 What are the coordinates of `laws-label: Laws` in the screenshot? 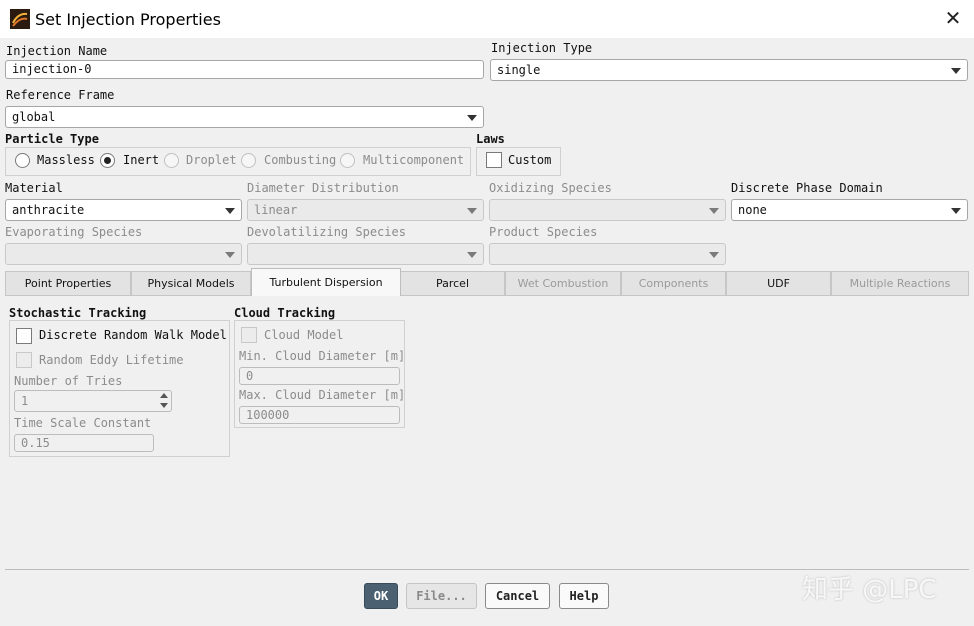 It's located at (490, 139).